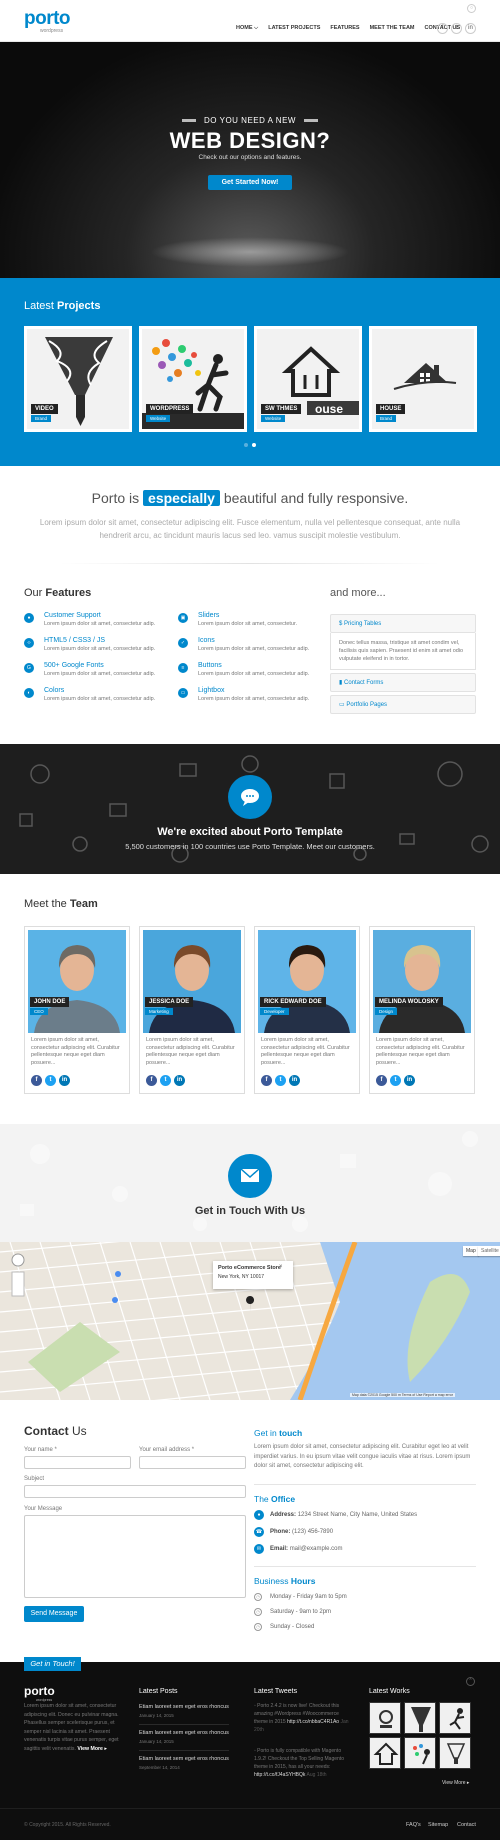 This screenshot has width=500, height=1840. Describe the element at coordinates (471, 8) in the screenshot. I see `search-icon: ○` at that location.